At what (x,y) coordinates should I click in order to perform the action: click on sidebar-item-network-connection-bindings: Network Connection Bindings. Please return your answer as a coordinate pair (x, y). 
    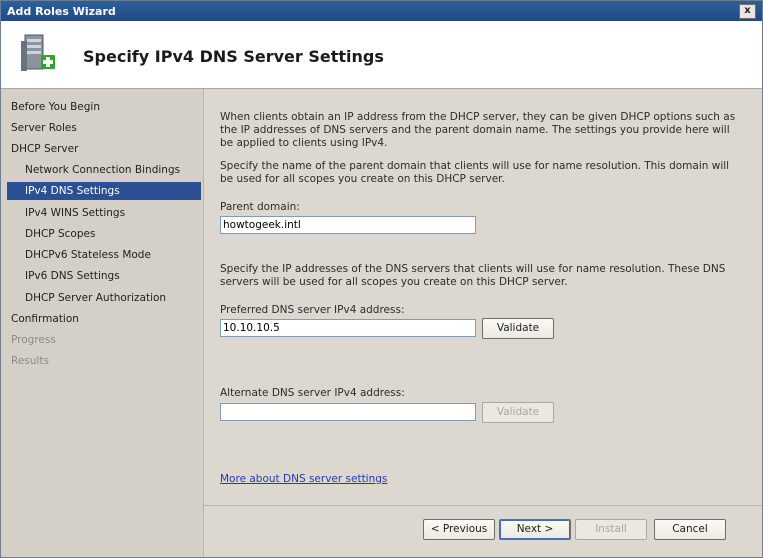
    Looking at the image, I should click on (113, 170).